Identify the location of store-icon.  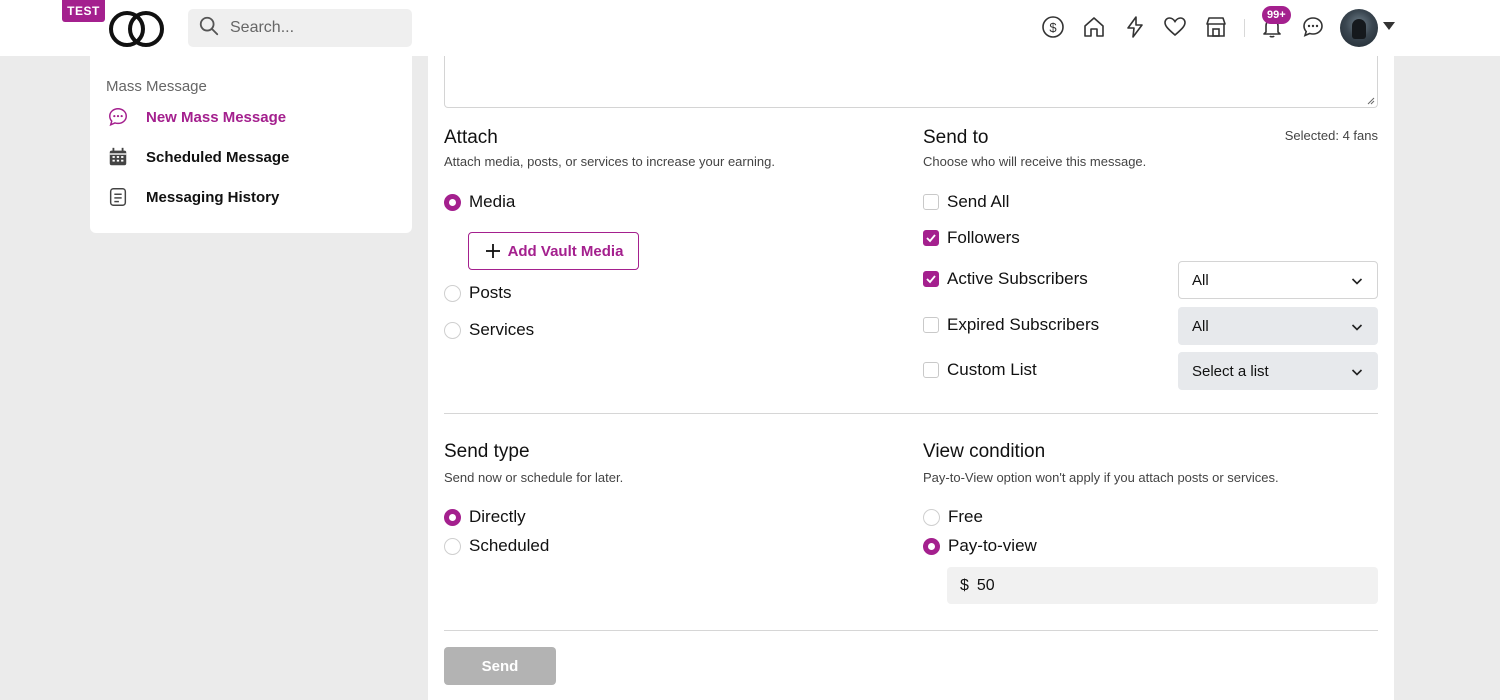
(1216, 27).